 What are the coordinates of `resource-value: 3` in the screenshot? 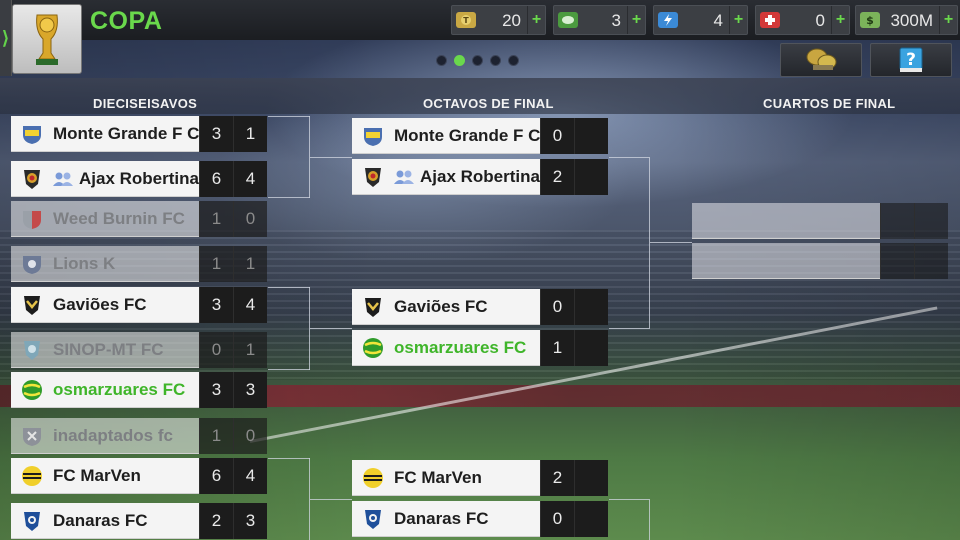 It's located at (616, 20).